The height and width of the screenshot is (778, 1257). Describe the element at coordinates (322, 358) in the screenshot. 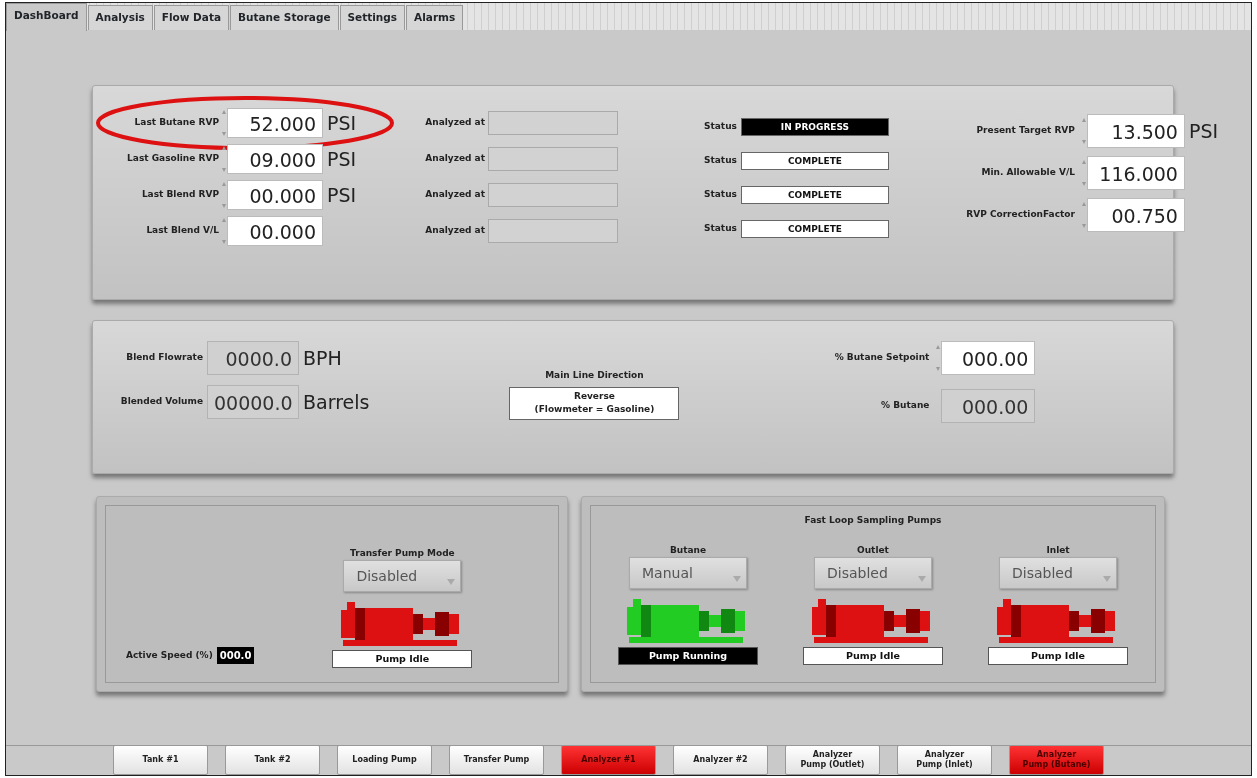

I see `unit-label: BPH` at that location.